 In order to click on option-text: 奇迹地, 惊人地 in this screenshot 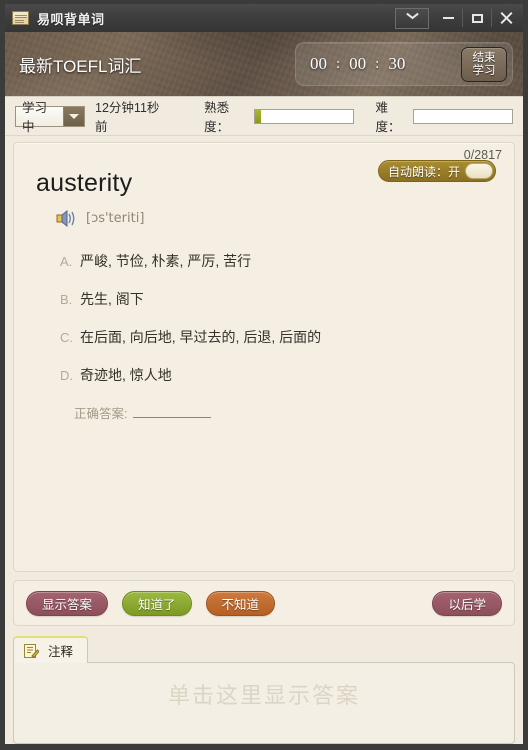, I will do `click(126, 375)`.